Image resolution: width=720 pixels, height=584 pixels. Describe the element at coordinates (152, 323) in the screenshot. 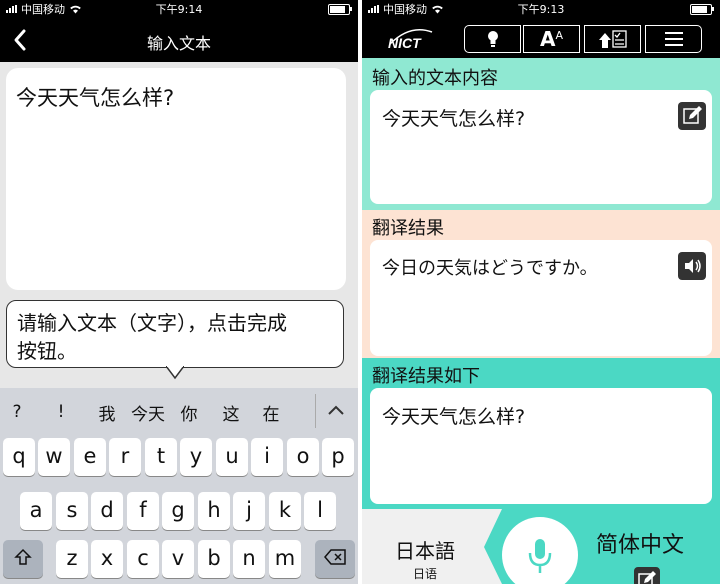

I see `hint-line-1: 请输入文本（文字），点击完成` at that location.